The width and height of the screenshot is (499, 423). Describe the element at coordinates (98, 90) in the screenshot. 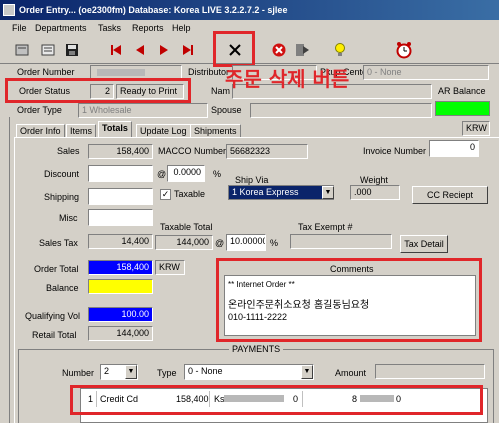

I see `order-status-annotation-box` at that location.